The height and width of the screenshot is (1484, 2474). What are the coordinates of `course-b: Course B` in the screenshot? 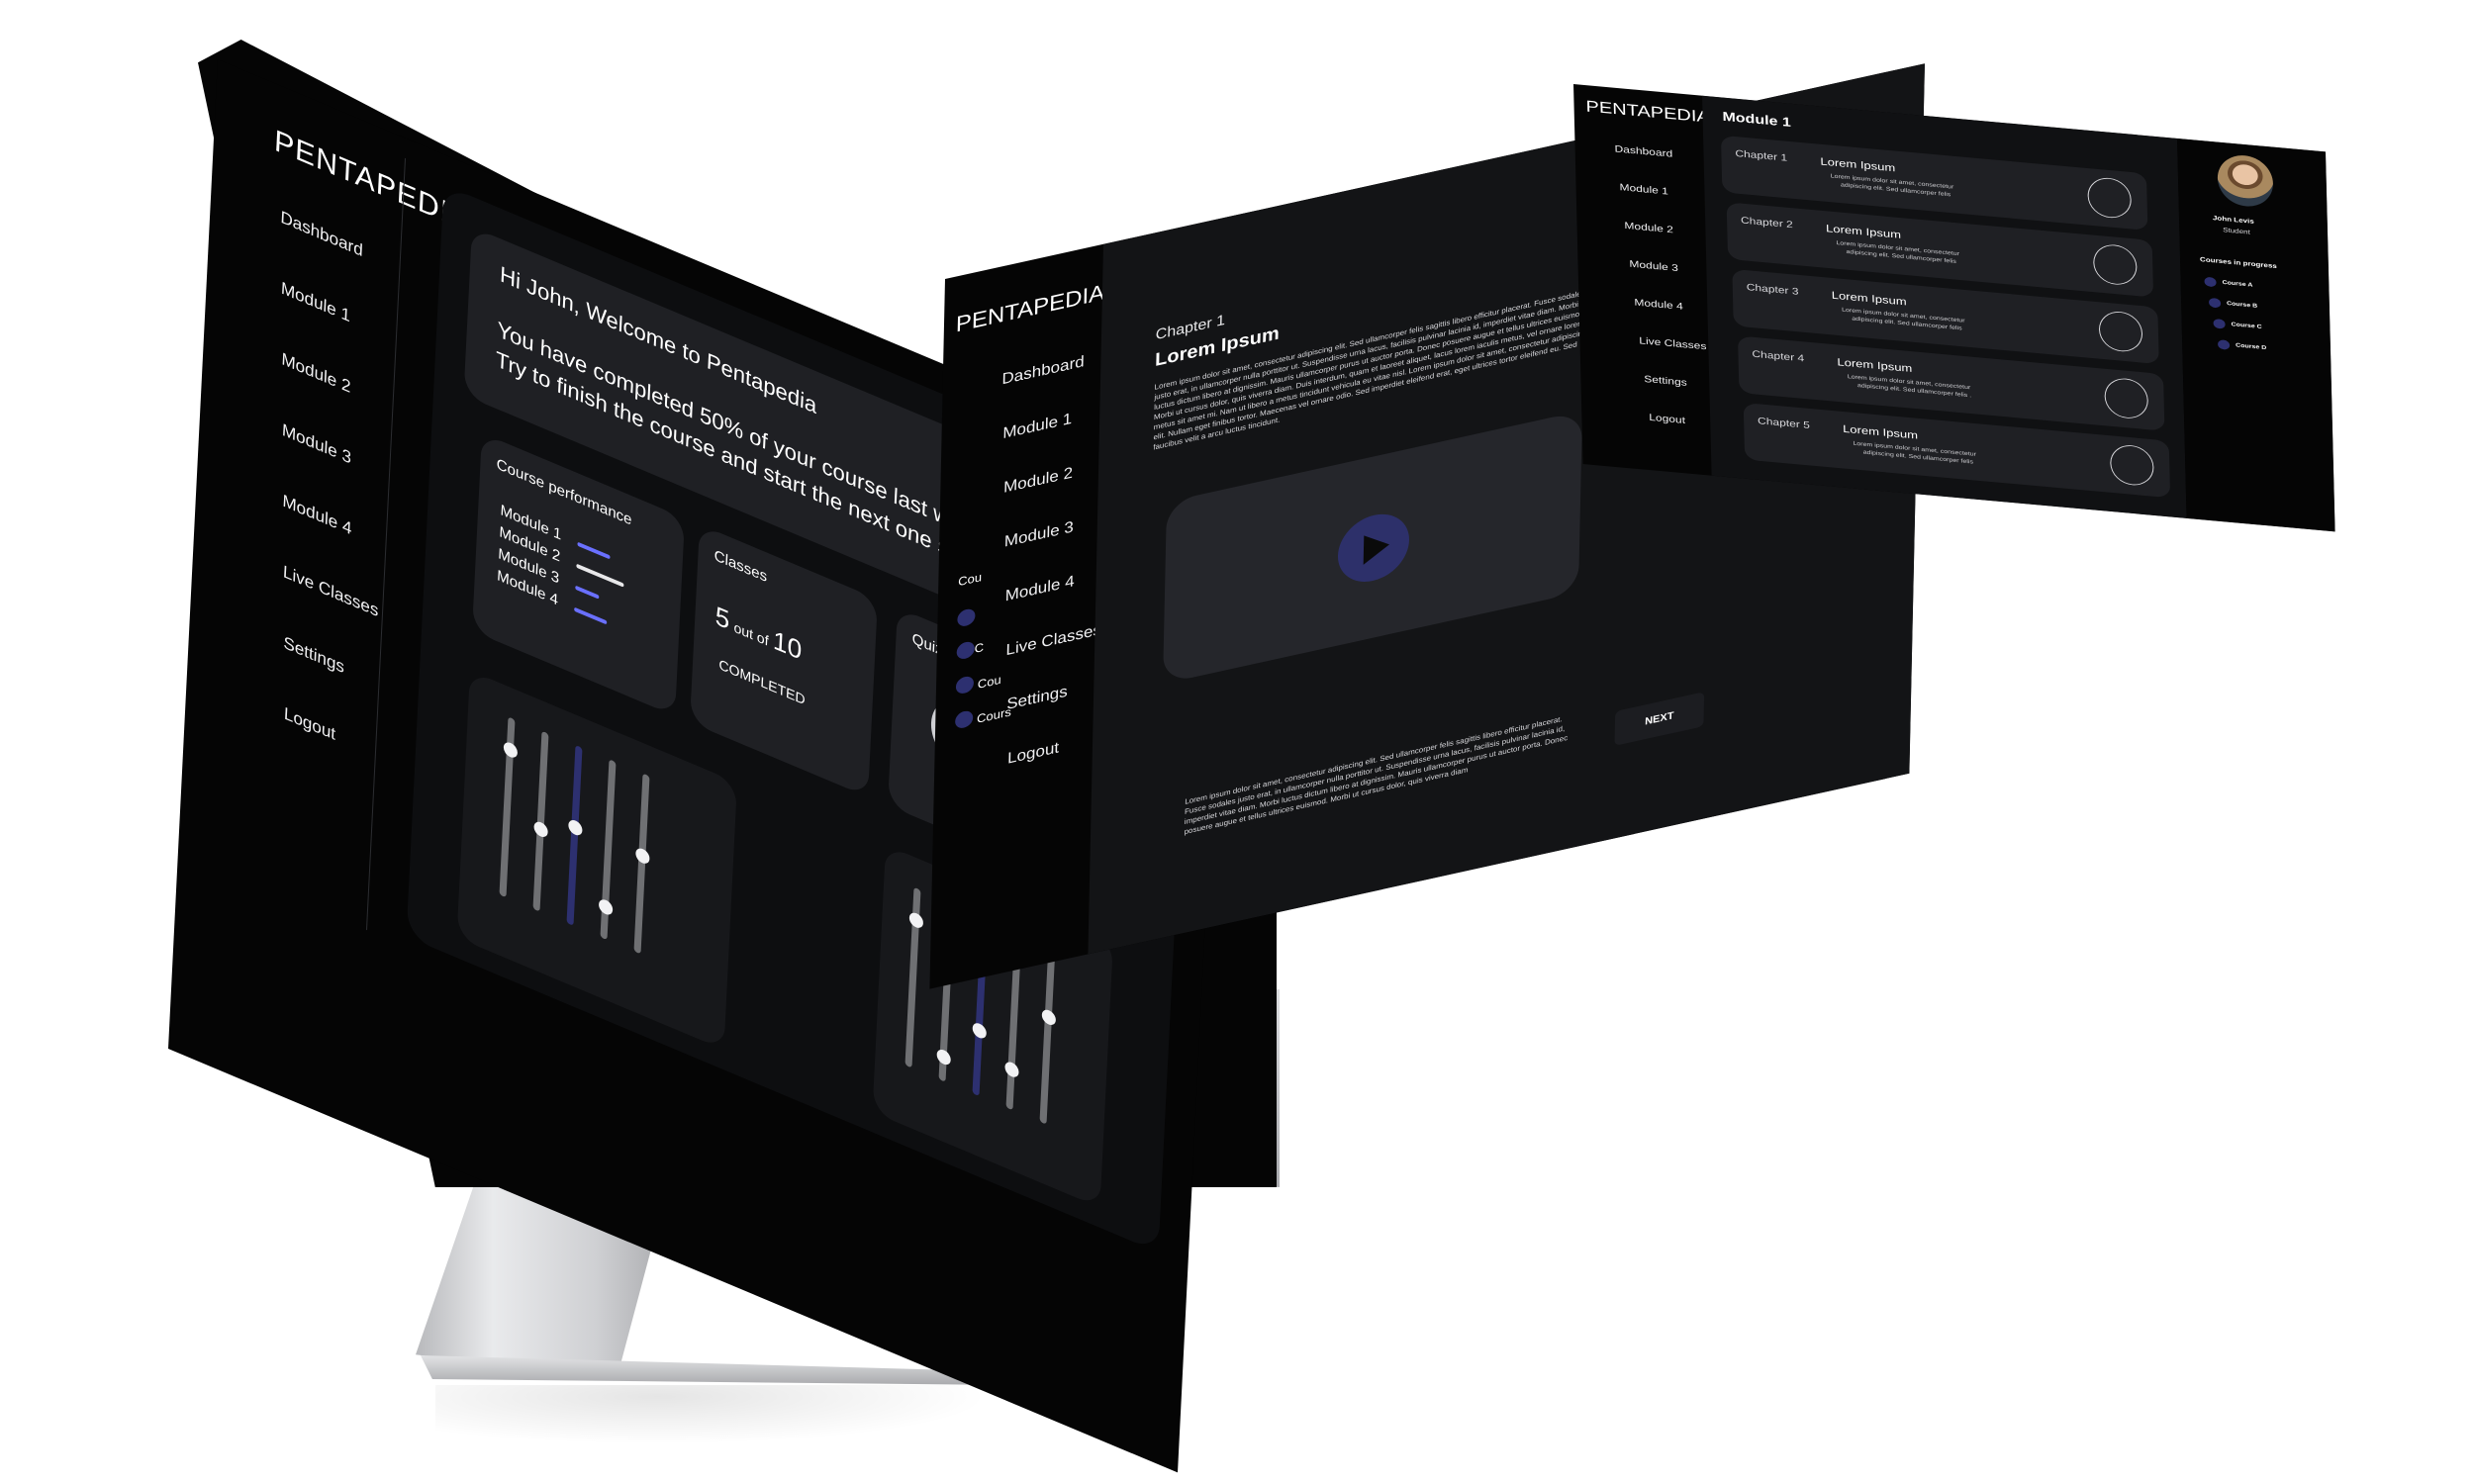 It's located at (2242, 305).